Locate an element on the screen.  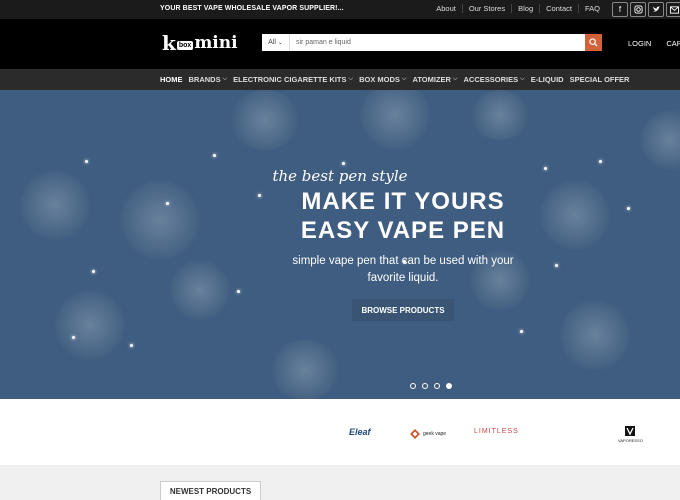
social-icons: f is located at coordinates (646, 9).